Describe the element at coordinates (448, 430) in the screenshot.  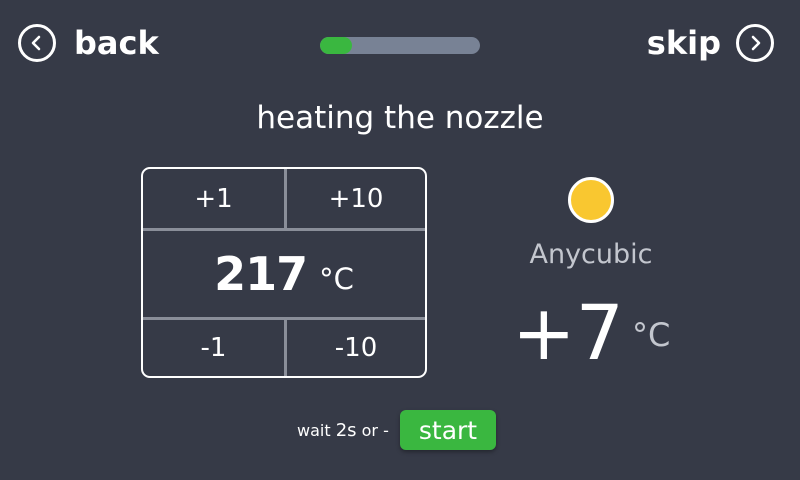
I see `start-button: start` at that location.